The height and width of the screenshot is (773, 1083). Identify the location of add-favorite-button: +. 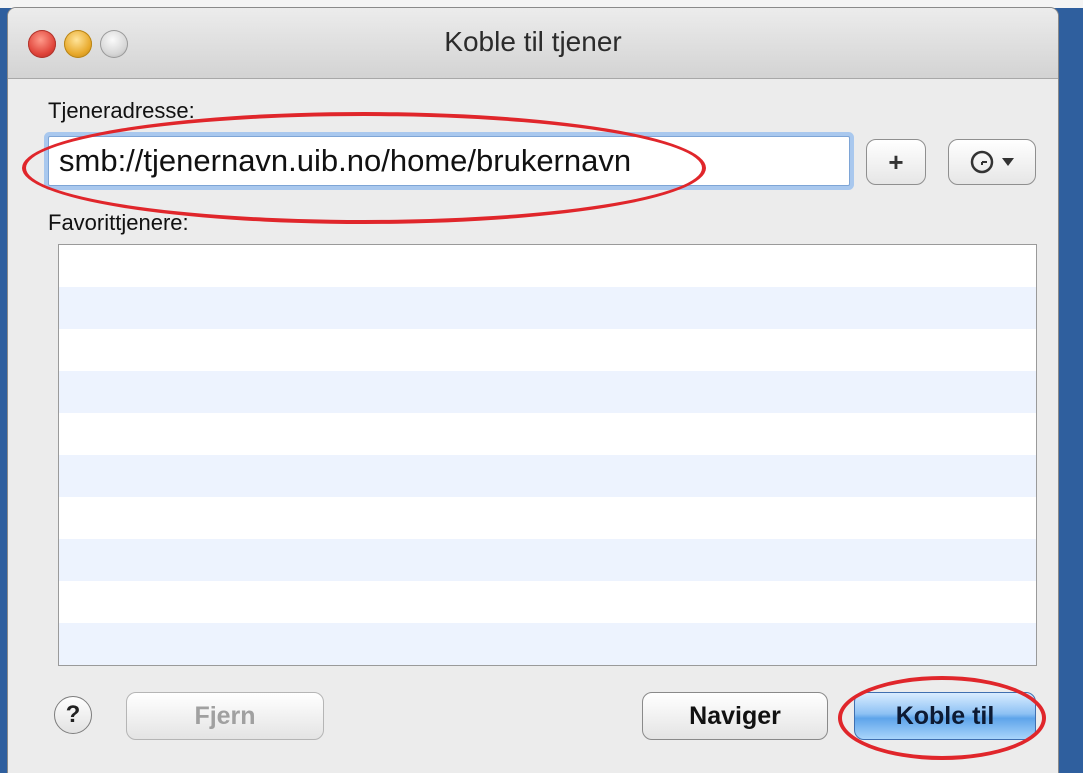
(896, 162).